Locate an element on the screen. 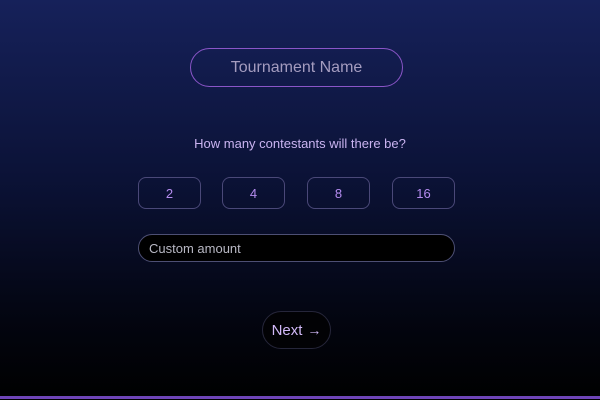  next-button: Next → is located at coordinates (296, 330).